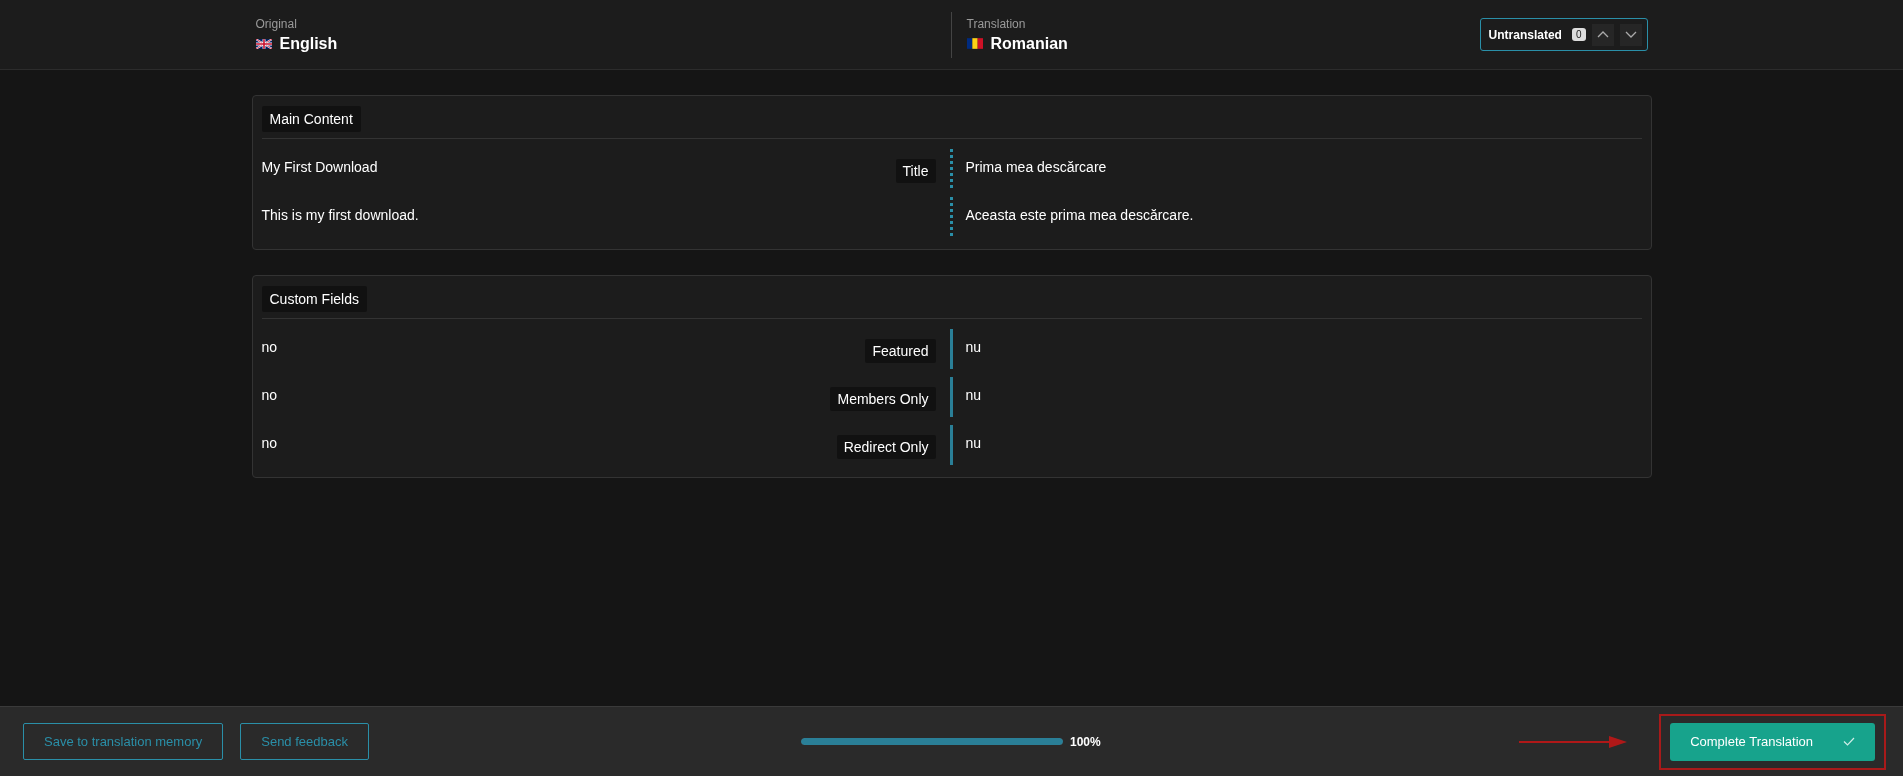 Image resolution: width=1903 pixels, height=776 pixels. What do you see at coordinates (900, 351) in the screenshot?
I see `field-label: Featured` at bounding box center [900, 351].